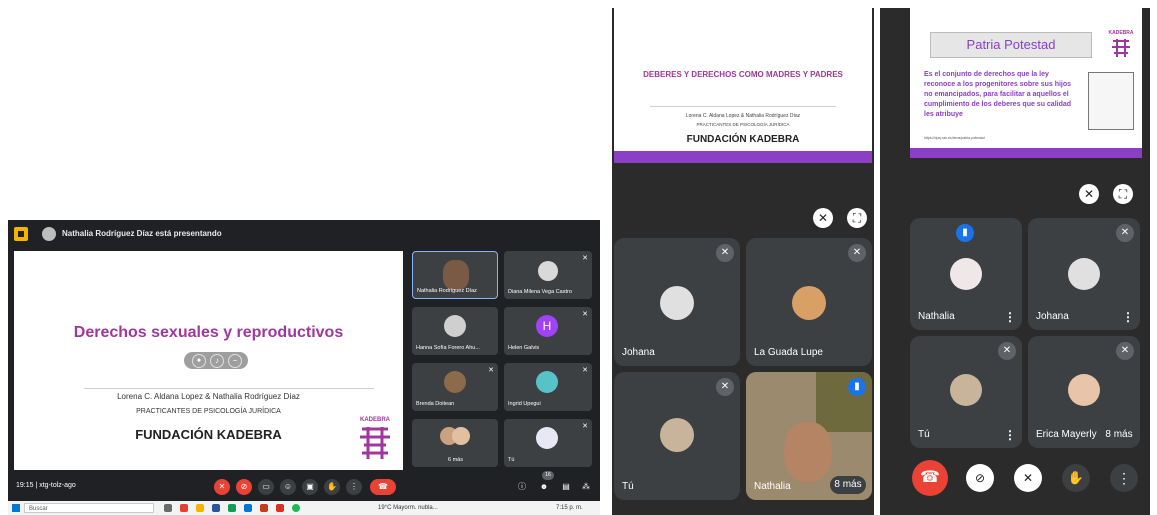 The width and height of the screenshot is (1157, 515). Describe the element at coordinates (547, 326) in the screenshot. I see `participant-initial-avatar: H` at that location.